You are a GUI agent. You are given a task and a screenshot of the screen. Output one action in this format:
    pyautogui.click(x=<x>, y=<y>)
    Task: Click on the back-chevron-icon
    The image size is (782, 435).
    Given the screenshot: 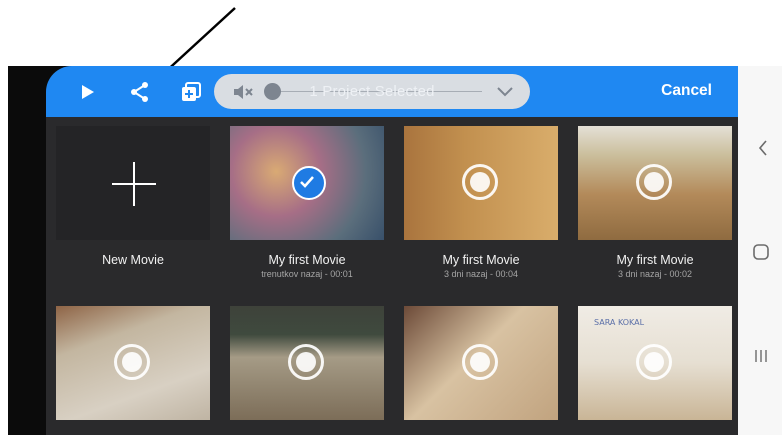 What is the action you would take?
    pyautogui.click(x=763, y=148)
    